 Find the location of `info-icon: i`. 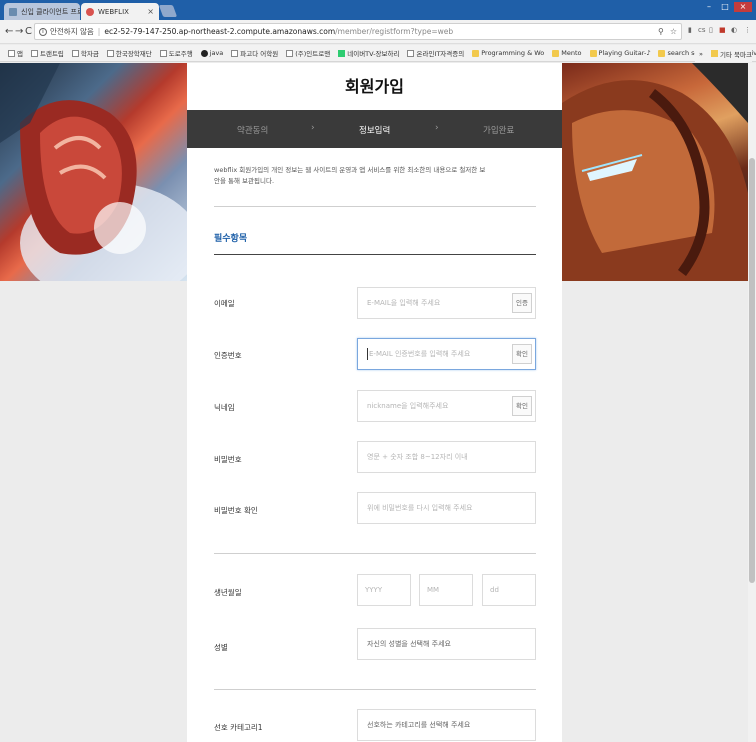

info-icon: i is located at coordinates (43, 31).